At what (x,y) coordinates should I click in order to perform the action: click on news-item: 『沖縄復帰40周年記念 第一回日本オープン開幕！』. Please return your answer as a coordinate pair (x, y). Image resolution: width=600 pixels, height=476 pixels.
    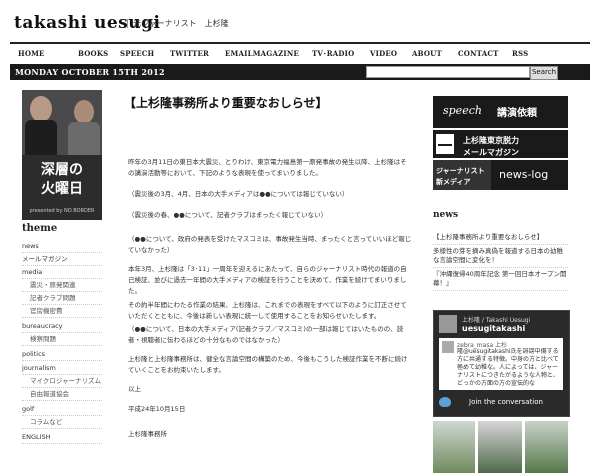
    Looking at the image, I should click on (500, 280).